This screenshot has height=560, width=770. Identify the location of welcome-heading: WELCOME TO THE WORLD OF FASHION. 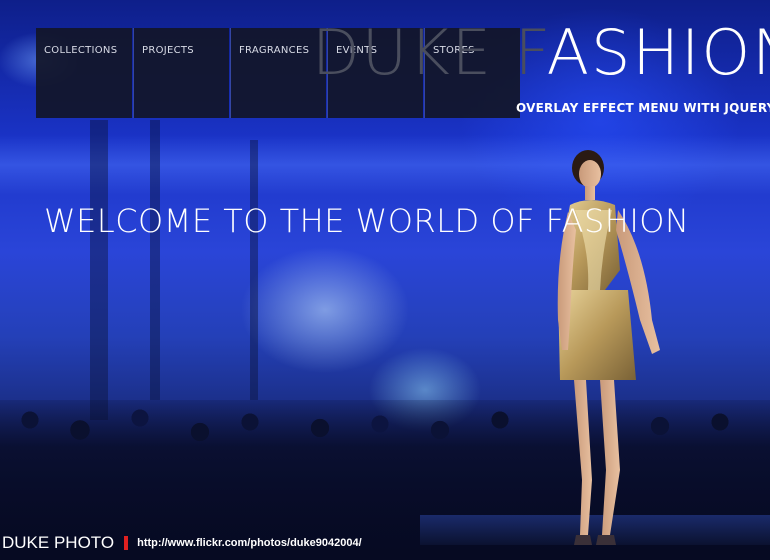
(367, 221).